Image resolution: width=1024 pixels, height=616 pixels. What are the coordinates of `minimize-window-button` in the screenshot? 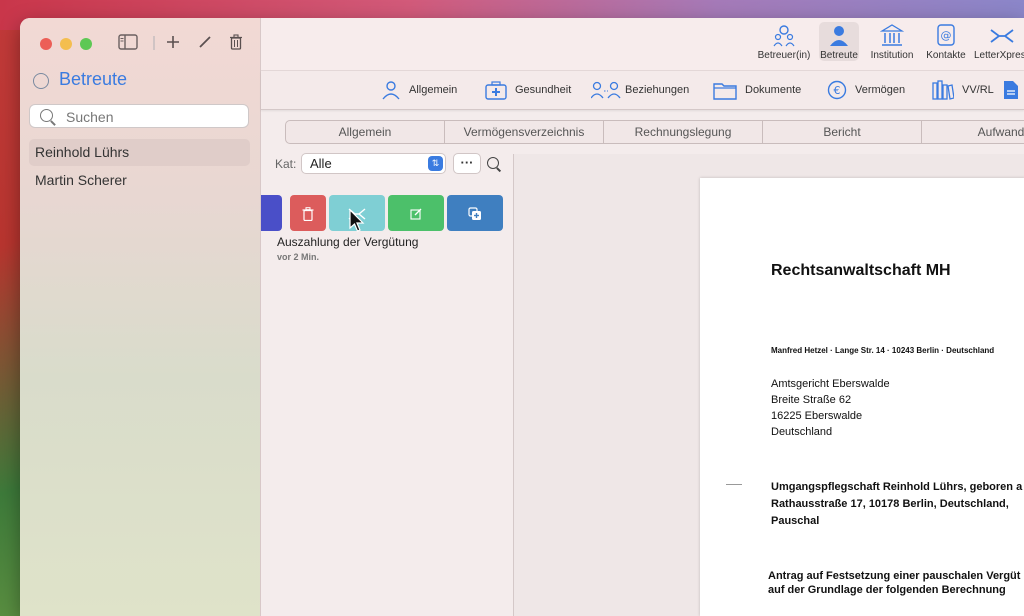 It's located at (66, 44).